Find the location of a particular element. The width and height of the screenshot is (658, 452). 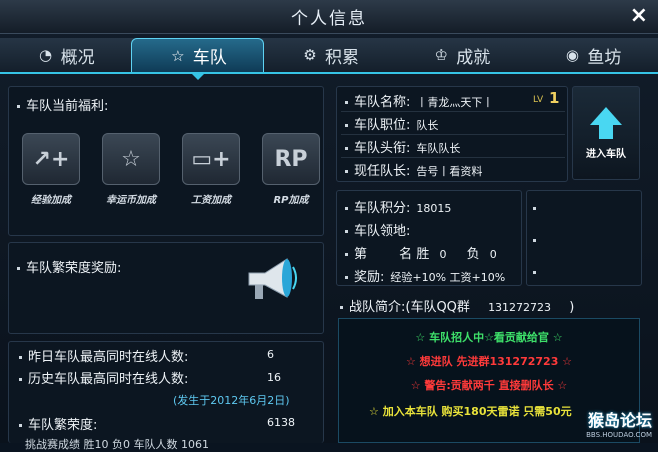

rp-icon: RP is located at coordinates (291, 159).